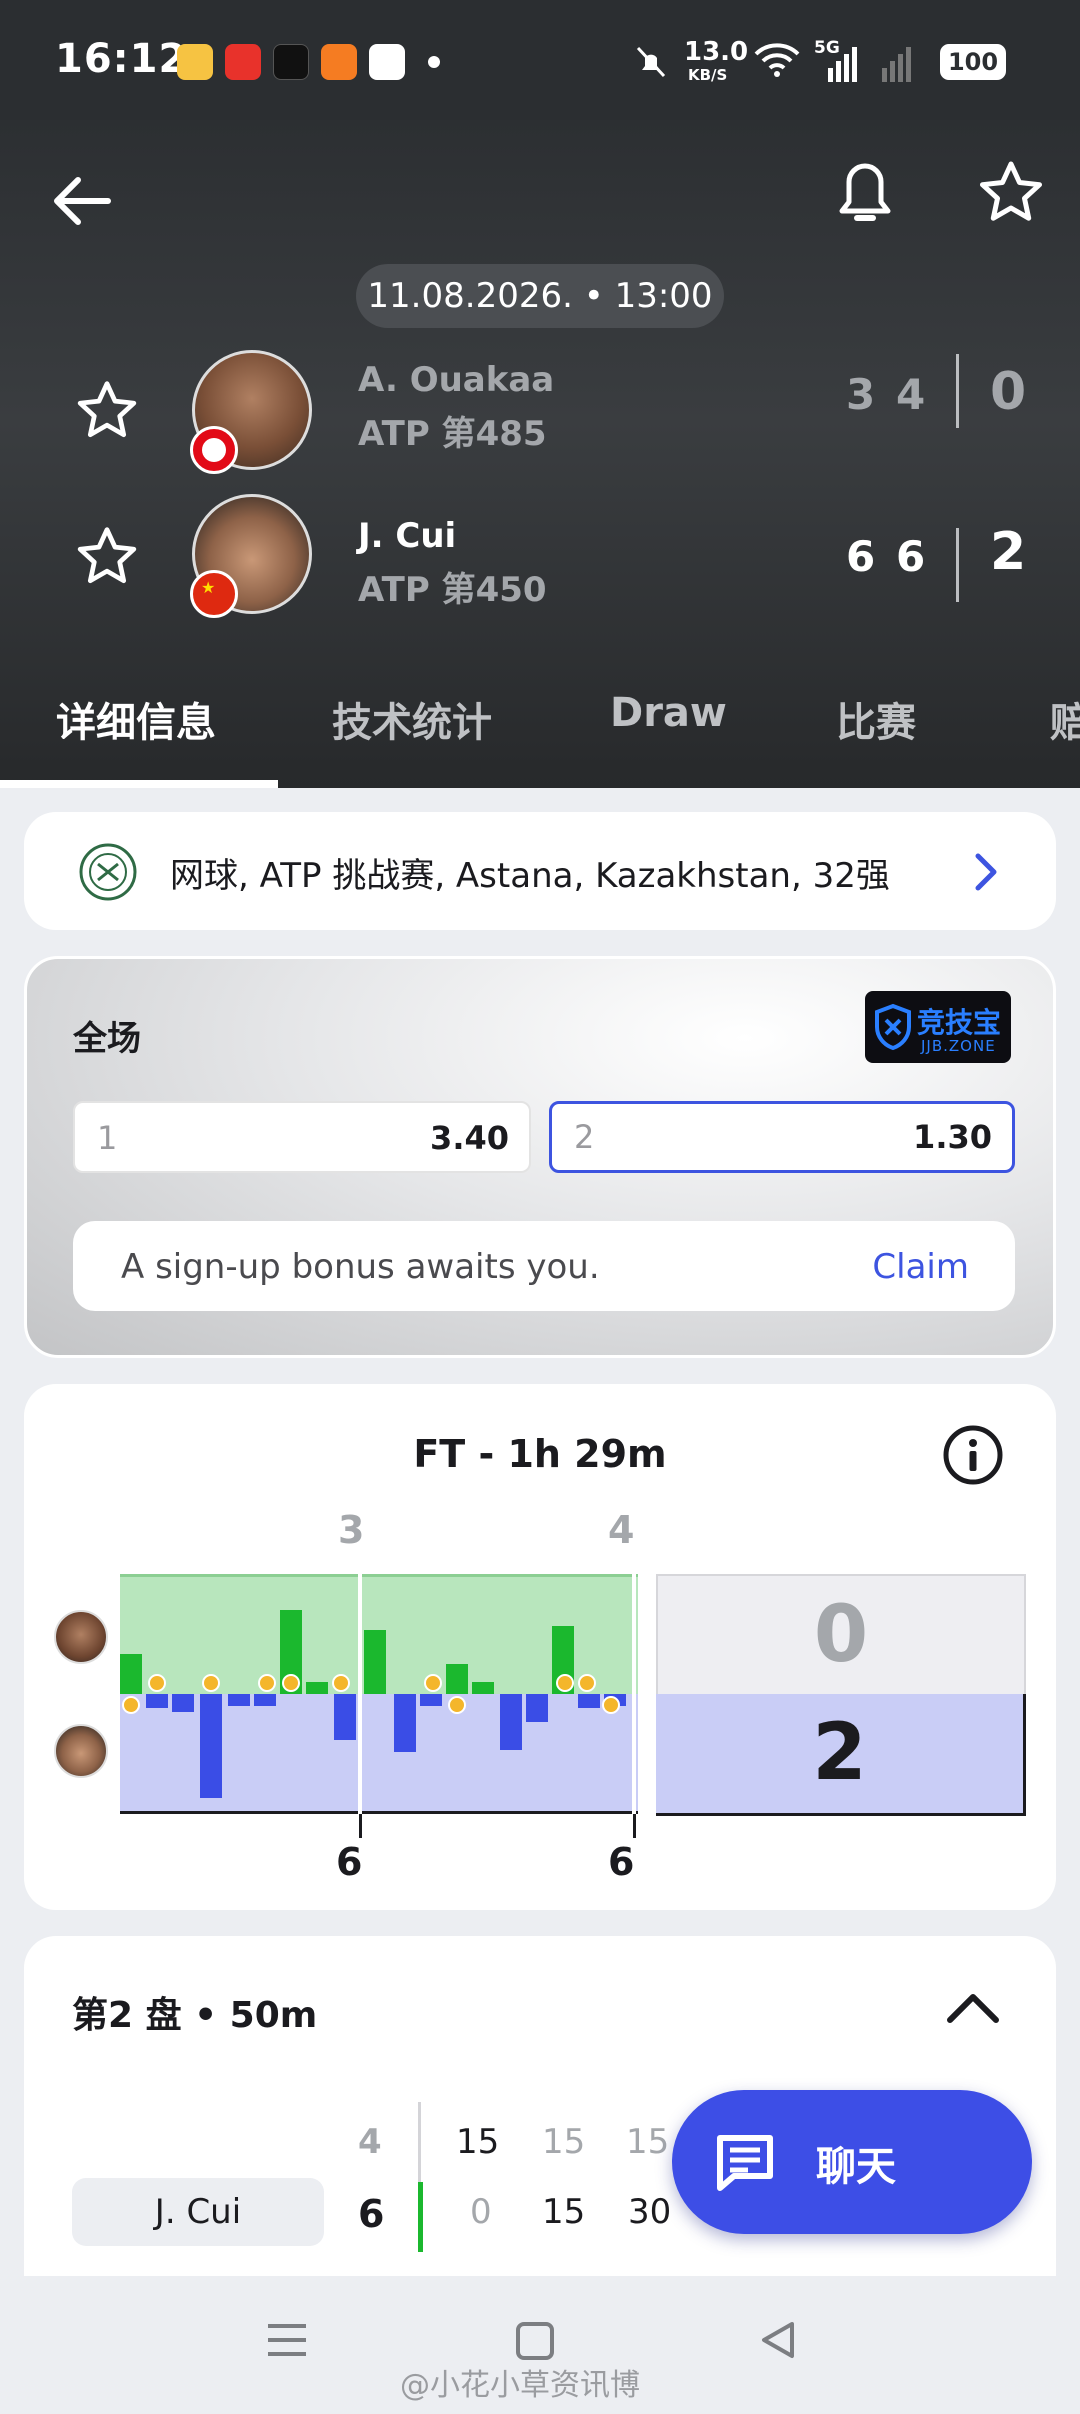 This screenshot has height=2414, width=1080. I want to click on player-2-mini-avatar, so click(81, 1751).